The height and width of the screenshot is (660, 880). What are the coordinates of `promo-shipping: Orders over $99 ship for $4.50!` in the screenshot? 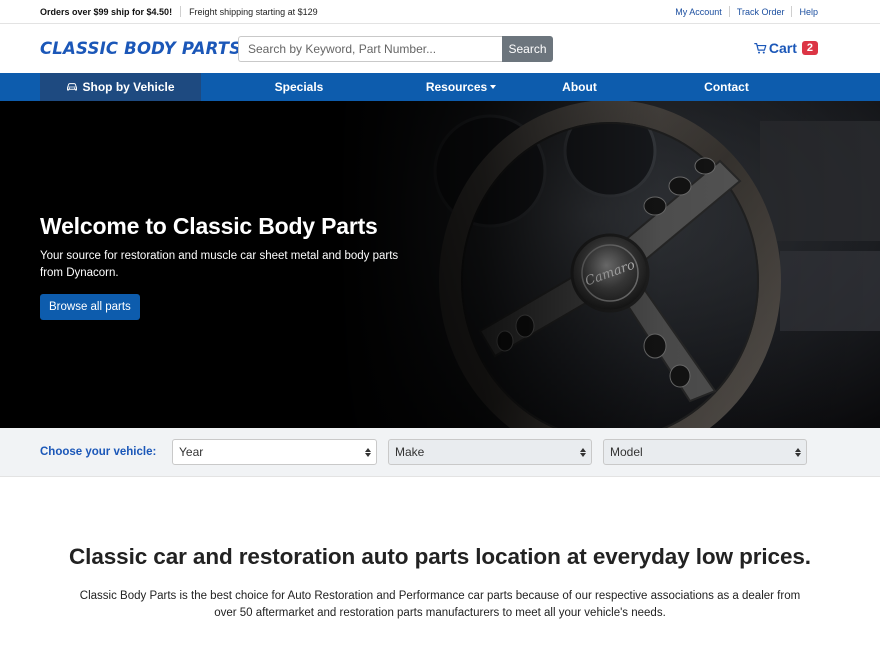 It's located at (106, 11).